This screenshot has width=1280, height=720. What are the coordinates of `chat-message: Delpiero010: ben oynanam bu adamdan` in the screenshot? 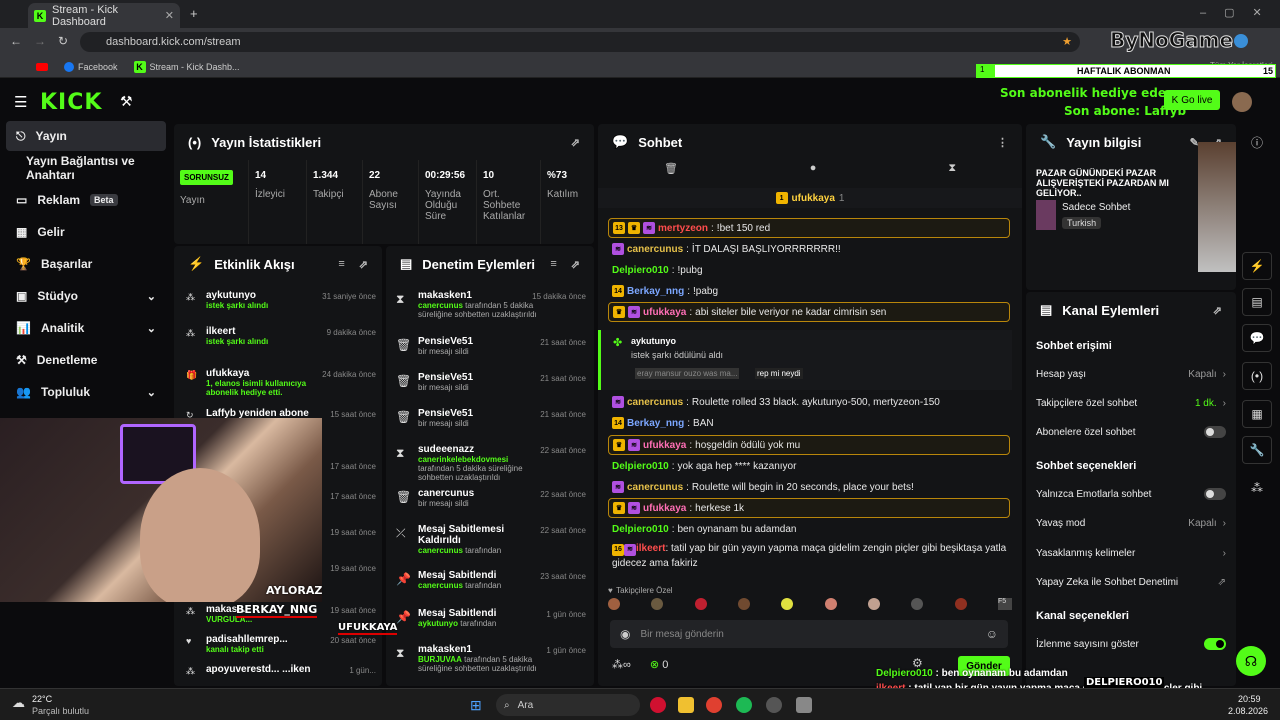 It's located at (809, 529).